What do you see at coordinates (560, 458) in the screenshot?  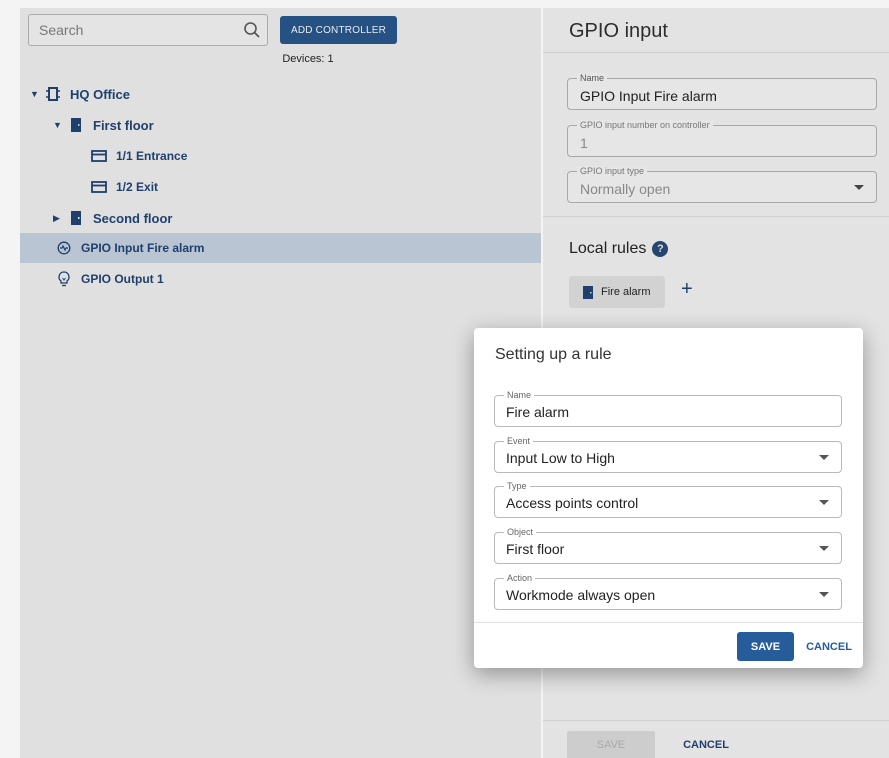 I see `event-value: Input Low to High` at bounding box center [560, 458].